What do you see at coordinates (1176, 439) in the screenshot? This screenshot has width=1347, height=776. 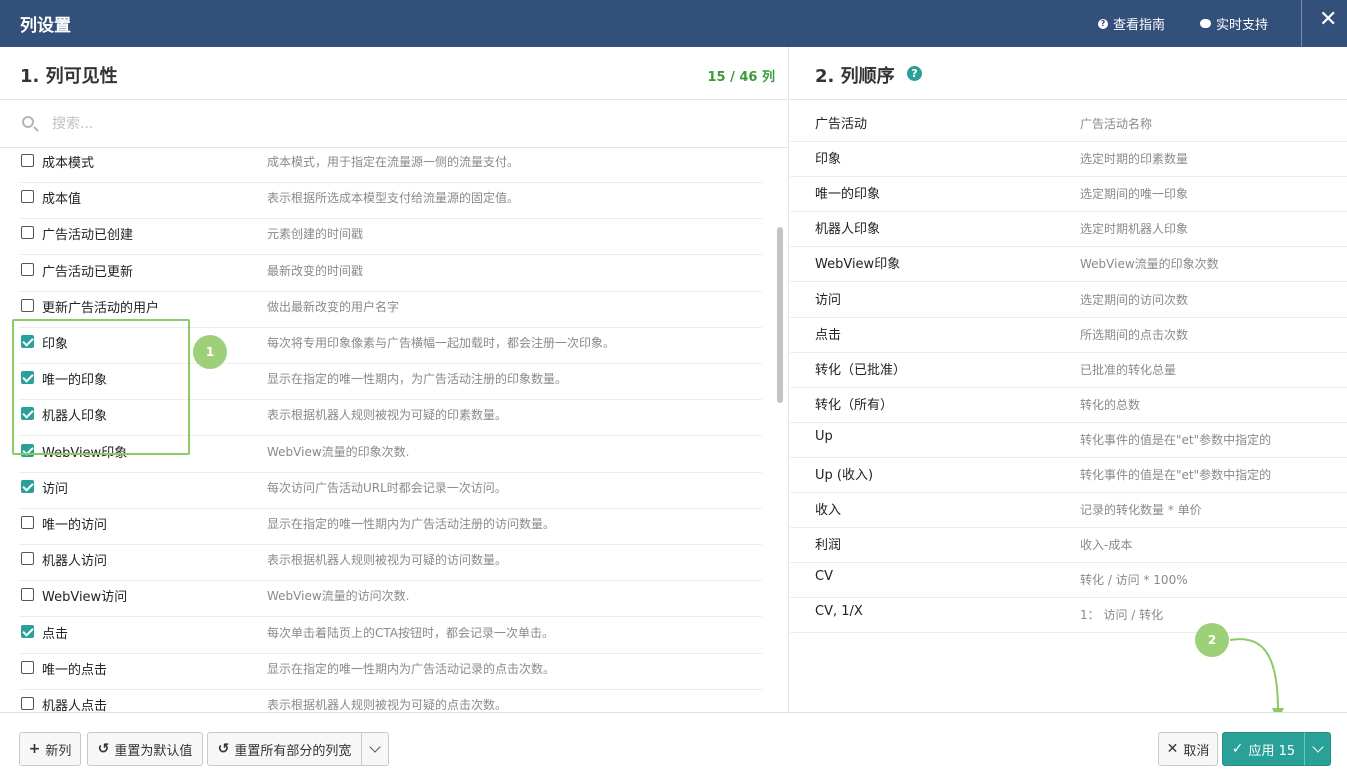 I see `order-column-description: 转化事件的值是在"et"参数中指定的` at bounding box center [1176, 439].